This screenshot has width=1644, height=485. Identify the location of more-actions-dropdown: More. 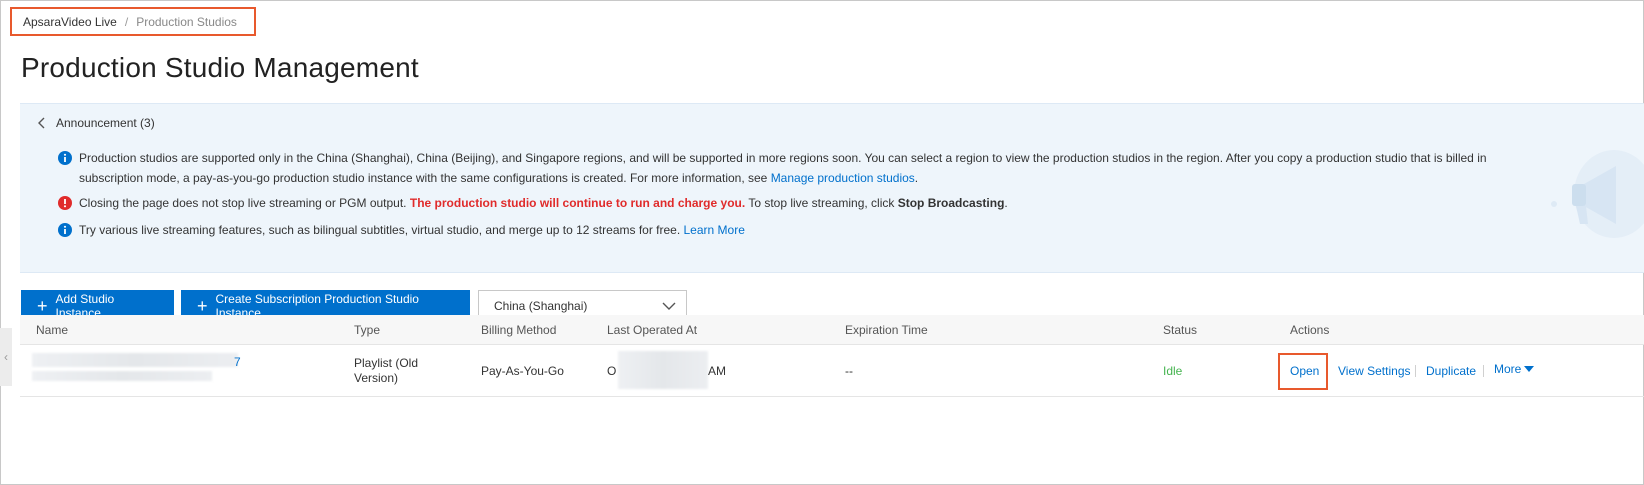
(1514, 369).